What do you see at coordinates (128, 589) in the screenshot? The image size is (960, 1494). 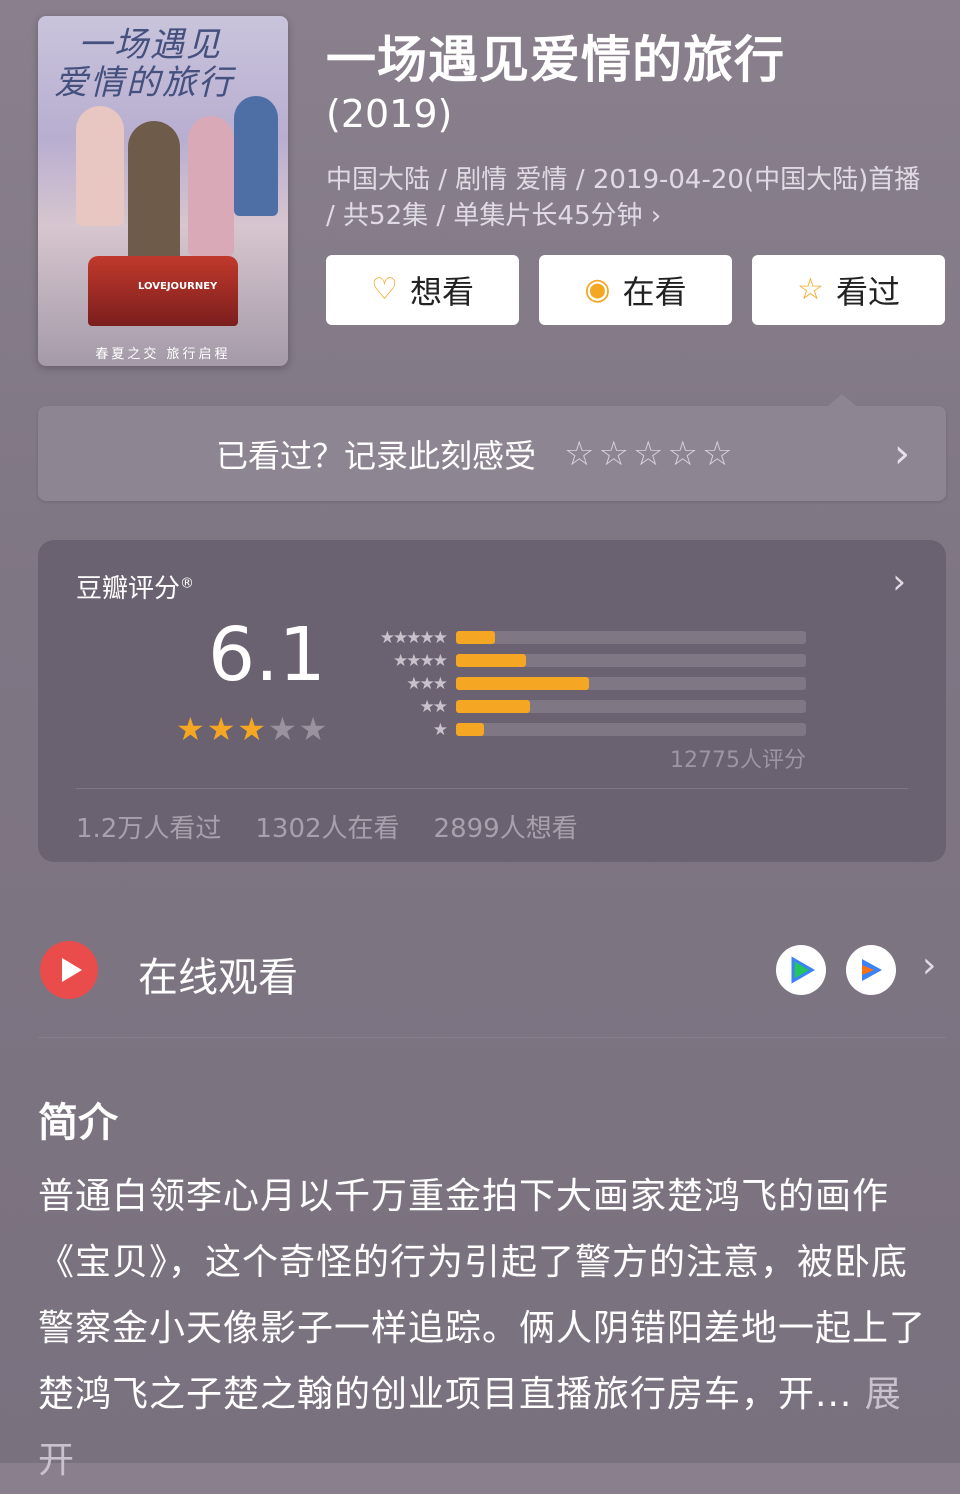 I see `rating-label: 豆瓣评分` at bounding box center [128, 589].